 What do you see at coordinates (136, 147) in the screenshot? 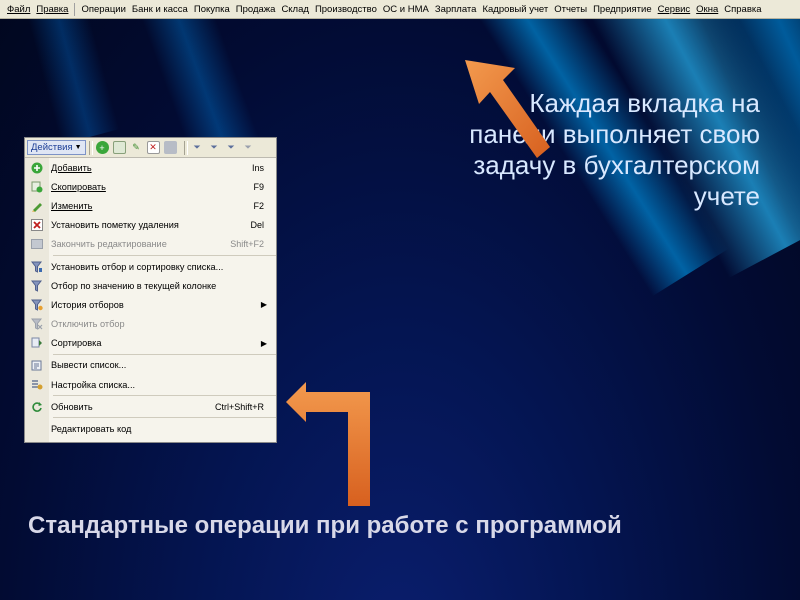
I see `pencil-icon: ✎` at bounding box center [136, 147].